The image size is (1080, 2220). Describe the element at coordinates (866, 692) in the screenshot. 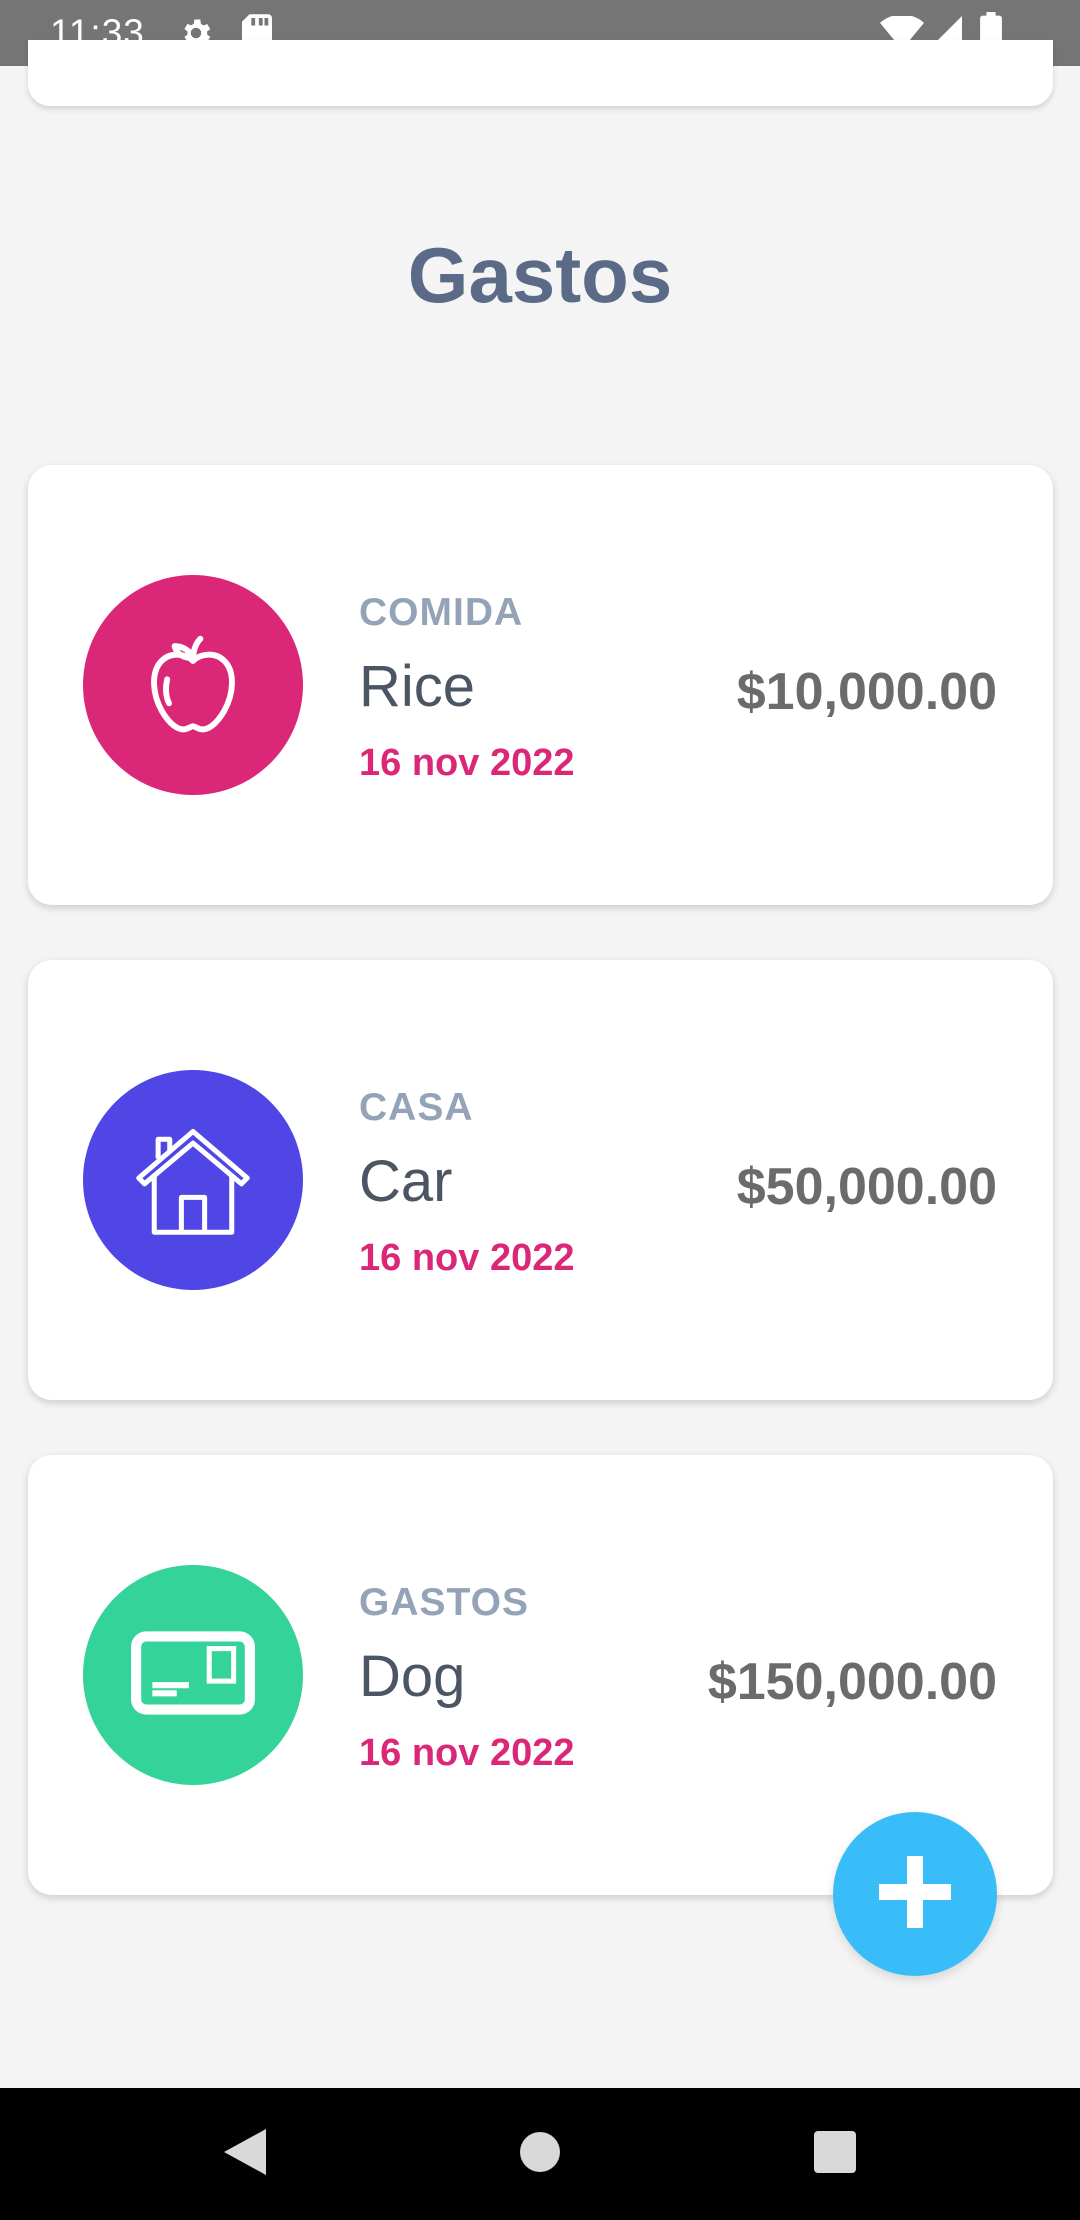

I see `expense-amount: $10,000.00` at that location.